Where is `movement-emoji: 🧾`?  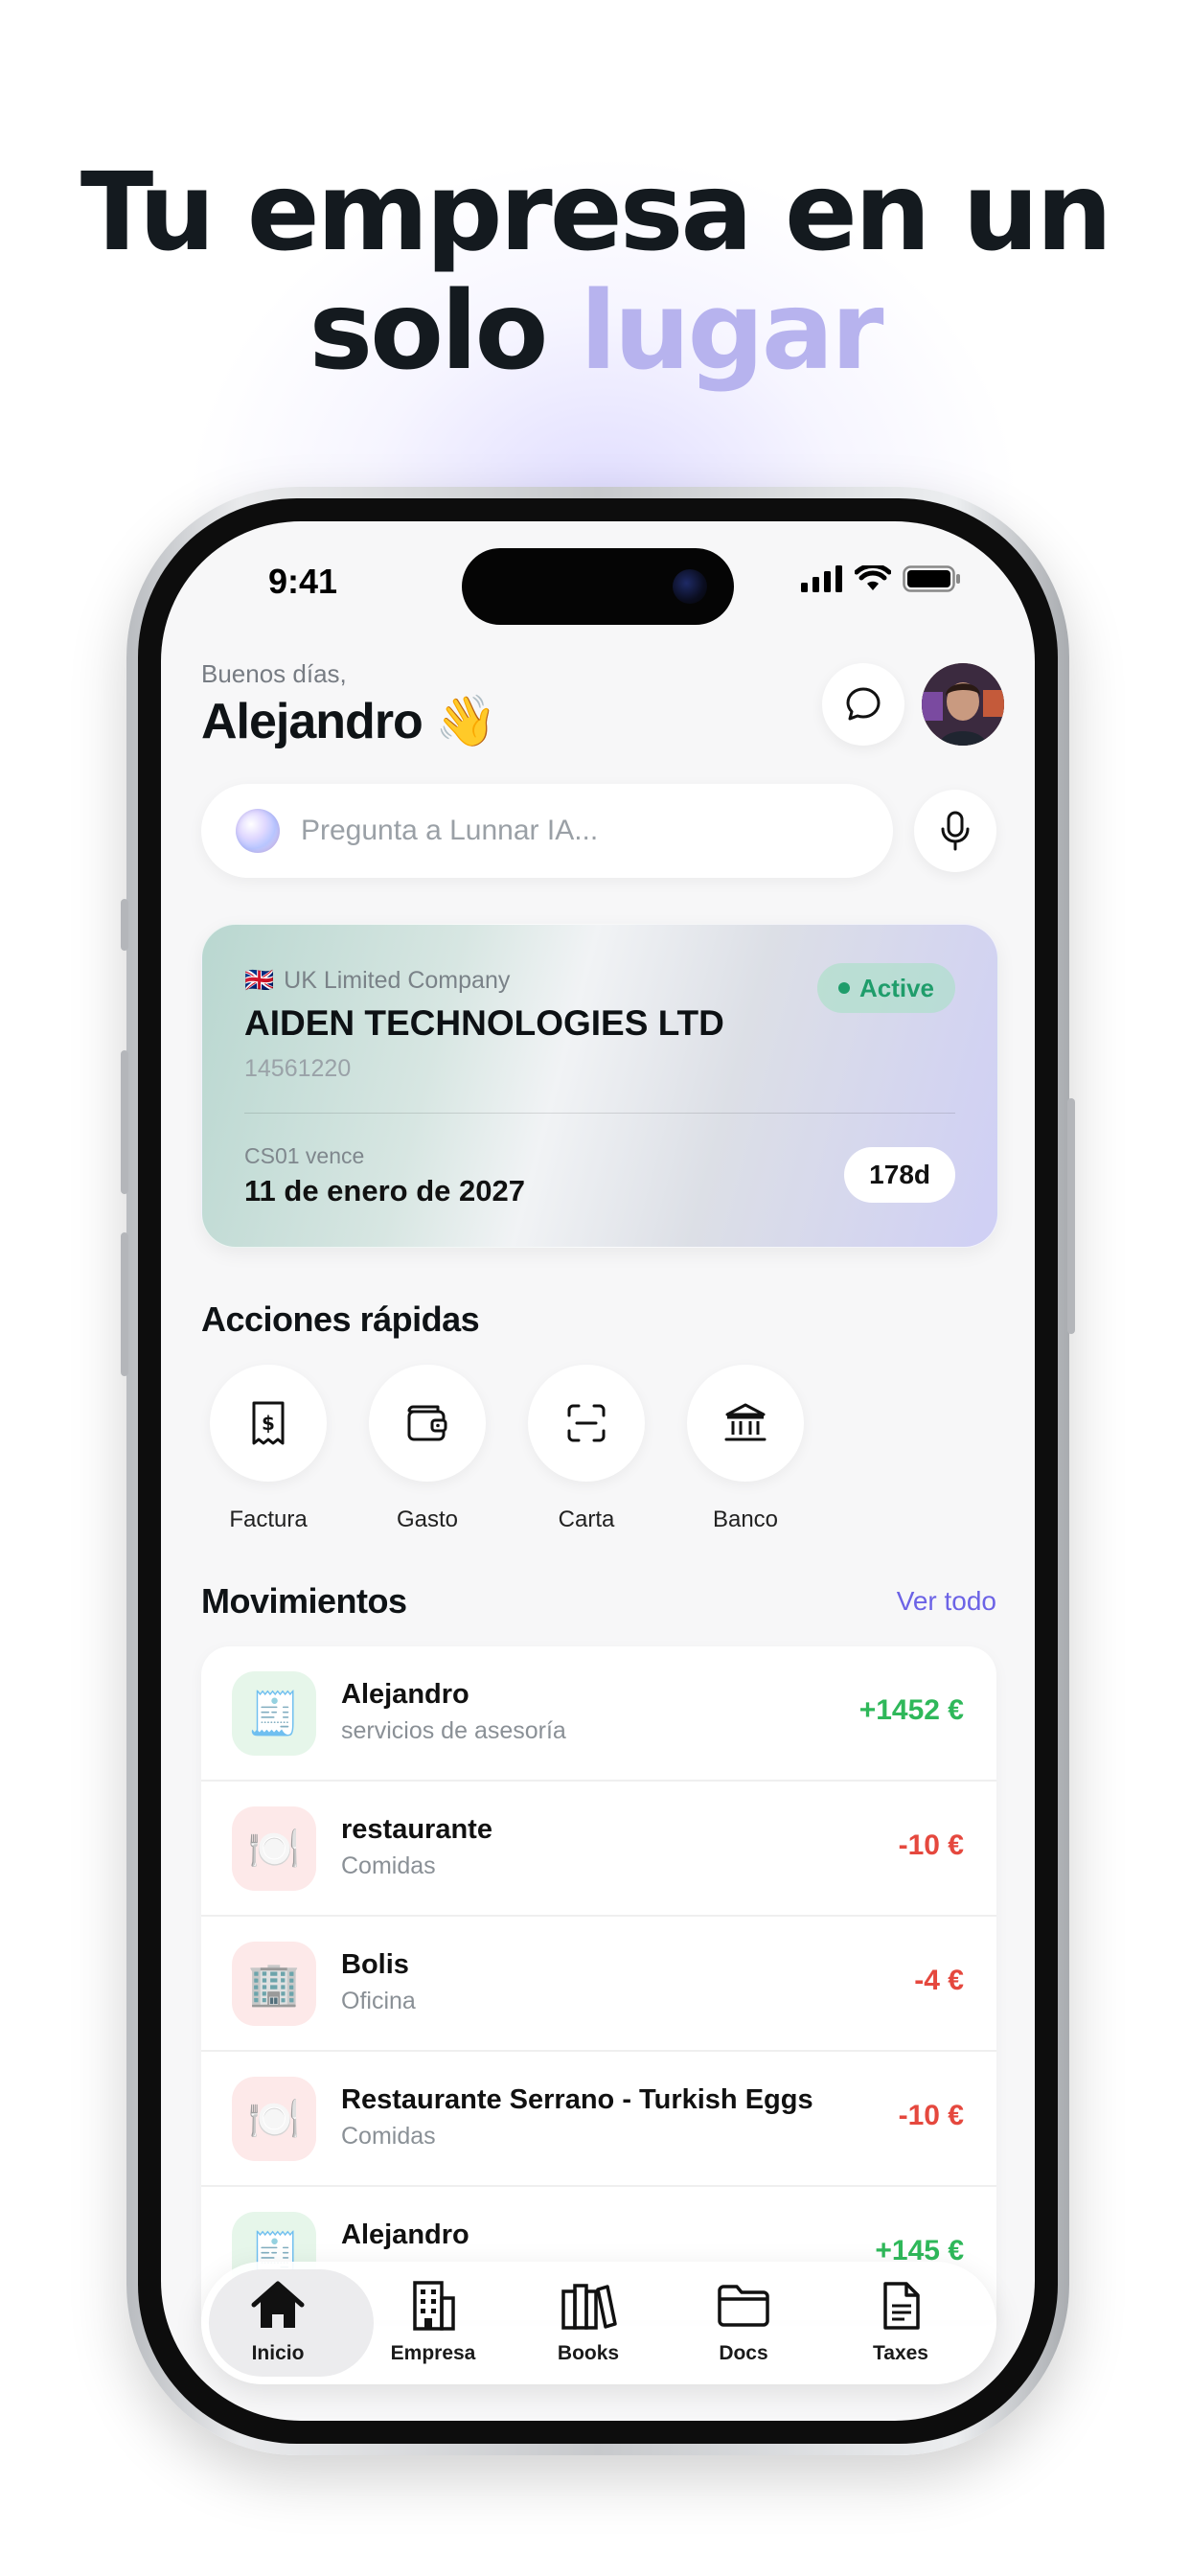
movement-emoji: 🧾 is located at coordinates (274, 1713).